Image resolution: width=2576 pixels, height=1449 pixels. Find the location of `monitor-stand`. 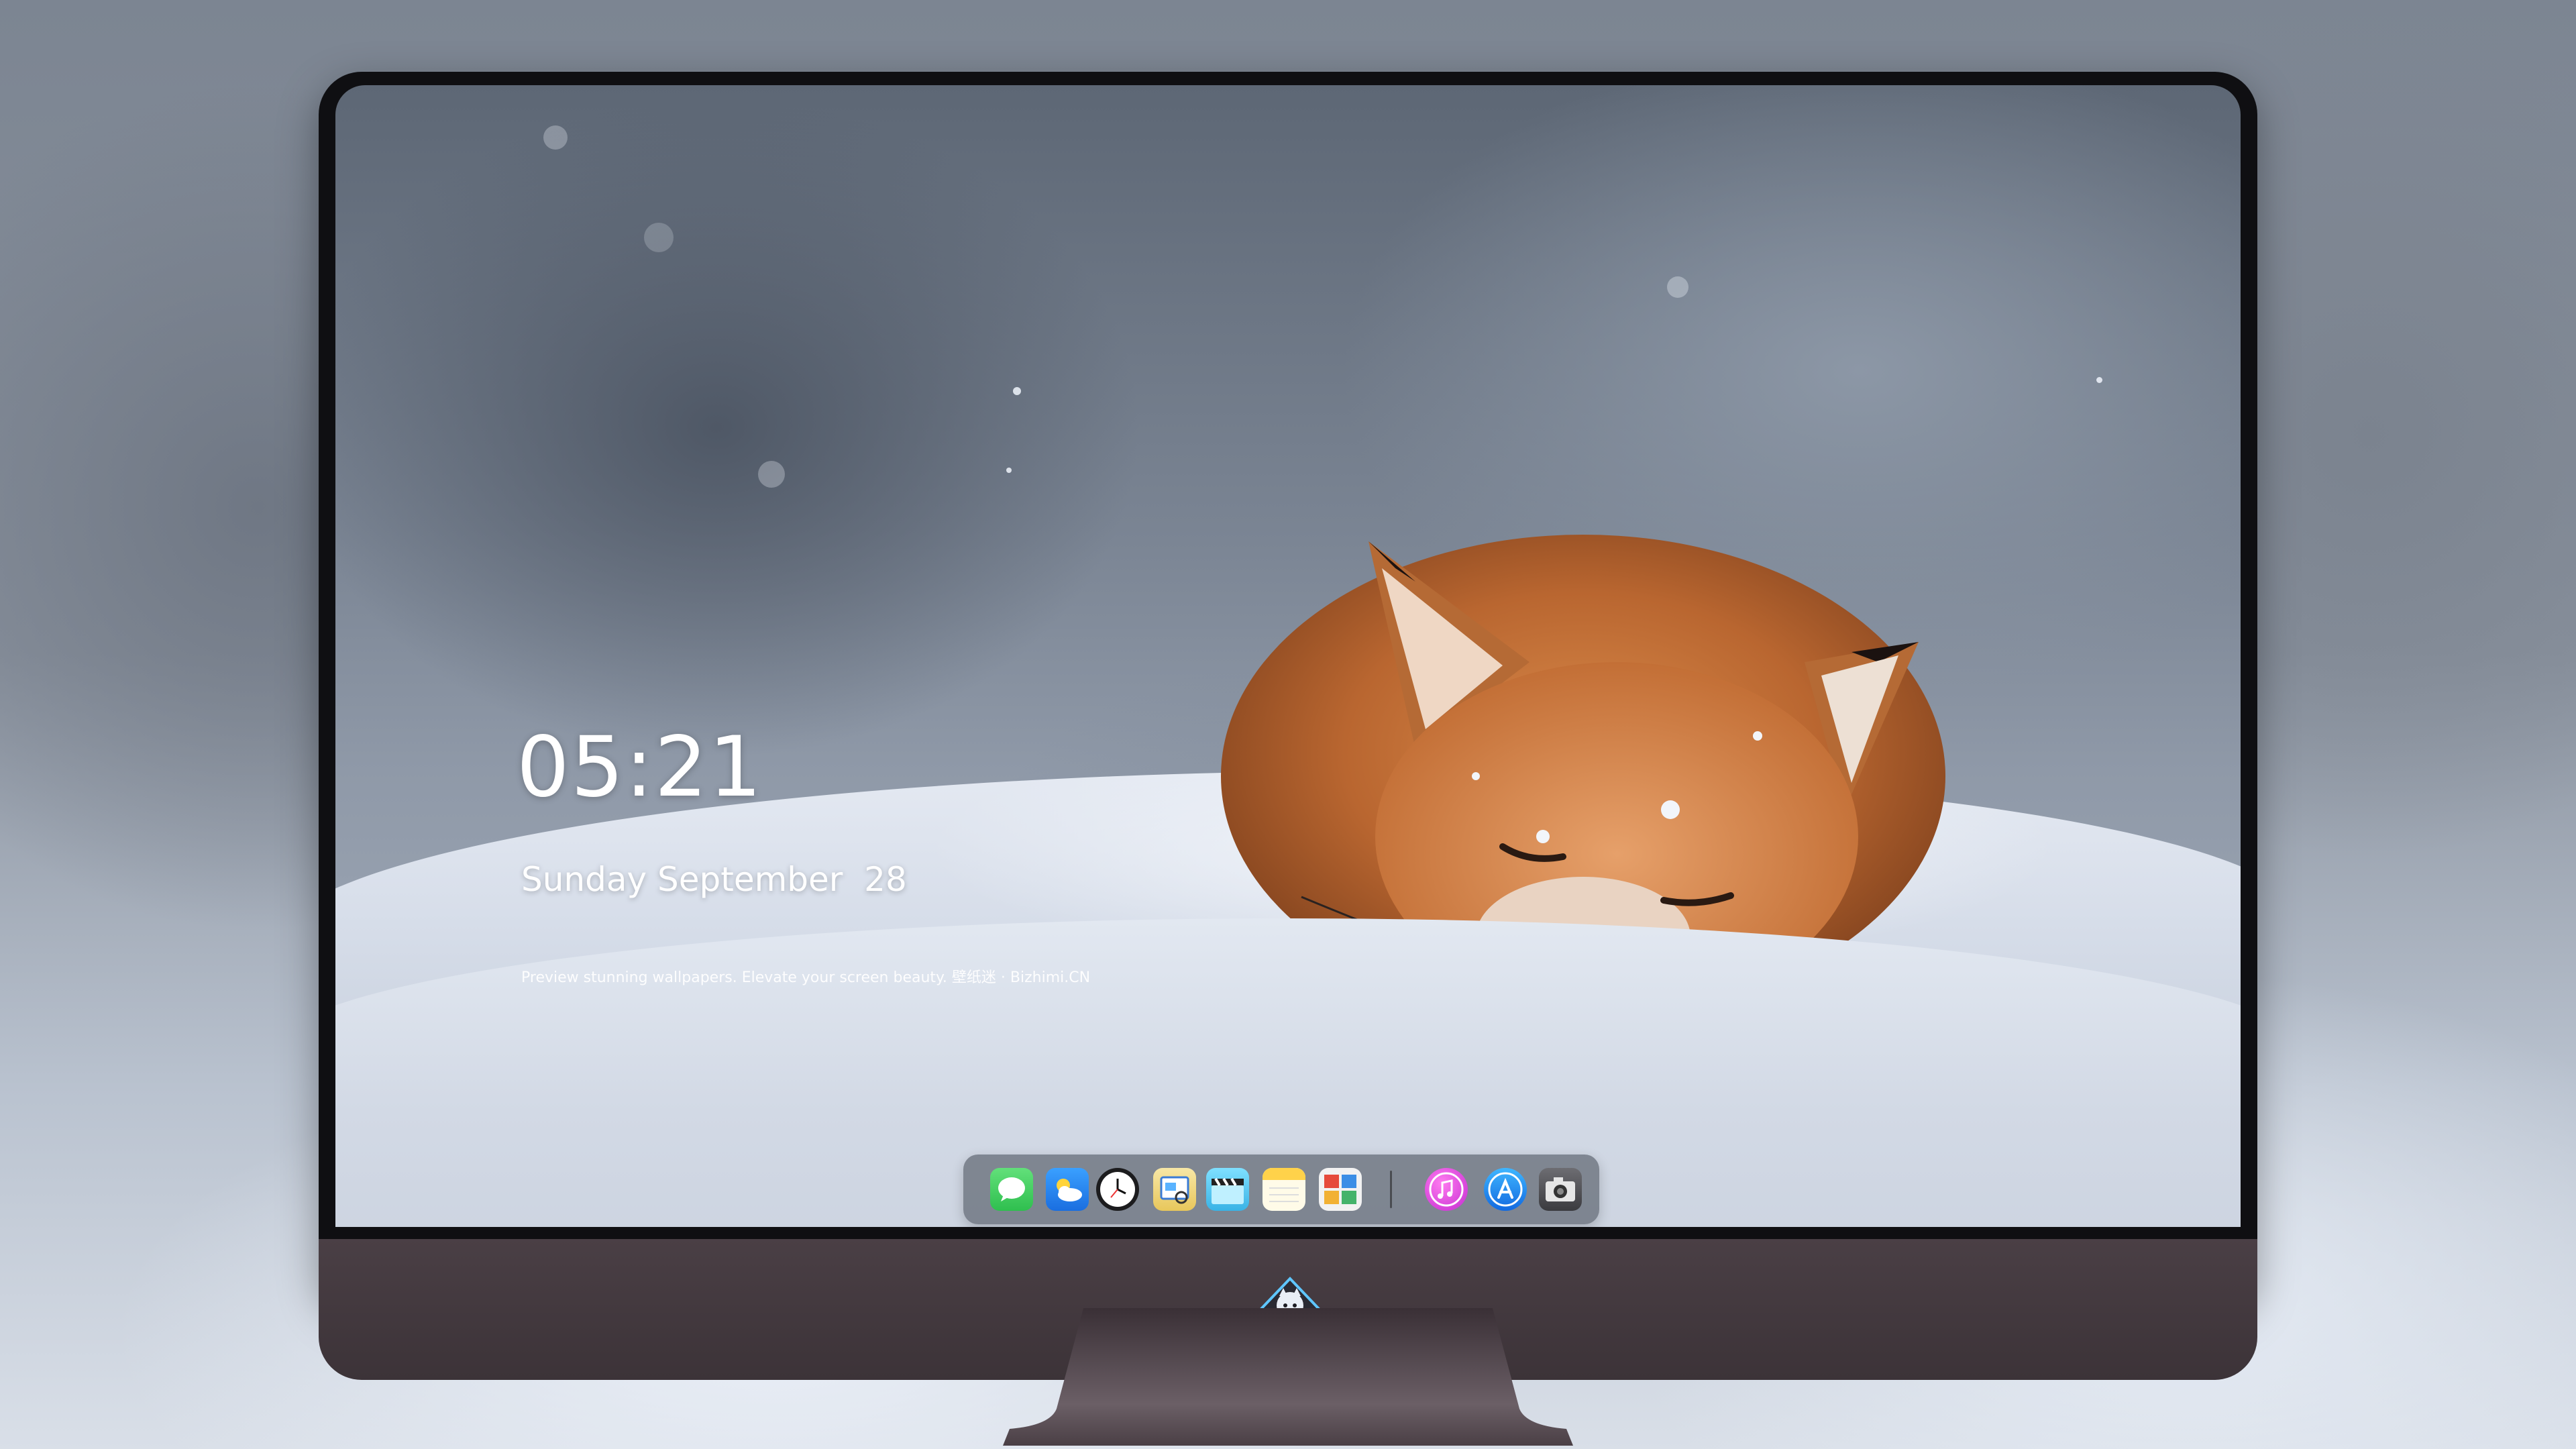

monitor-stand is located at coordinates (1288, 1377).